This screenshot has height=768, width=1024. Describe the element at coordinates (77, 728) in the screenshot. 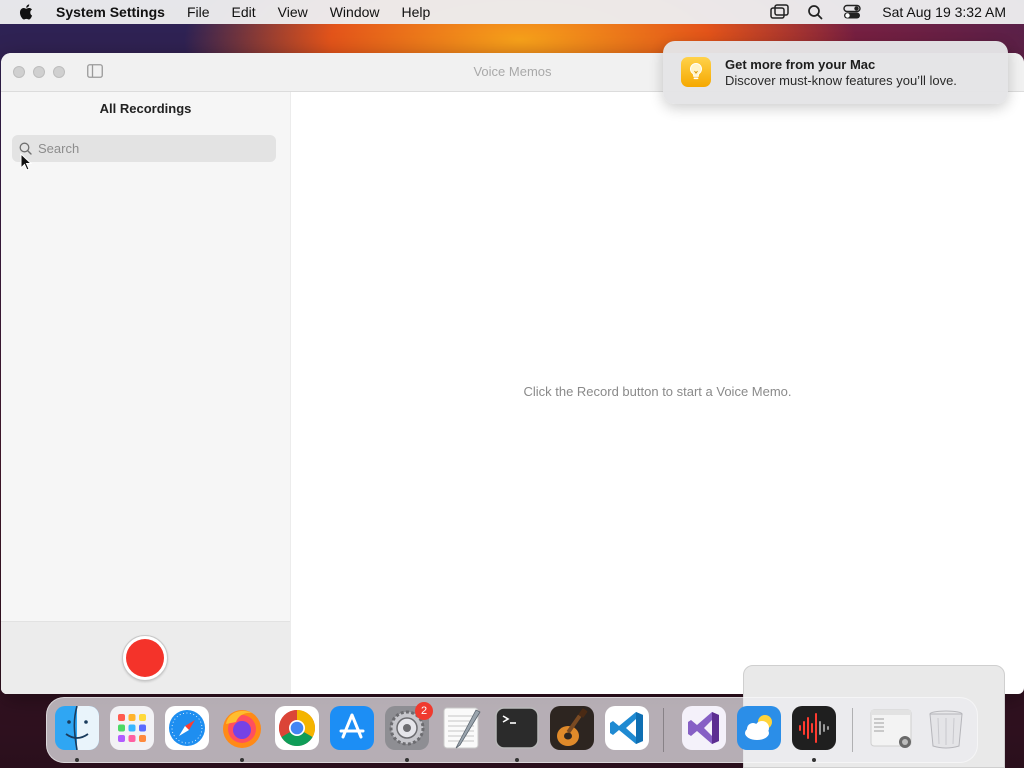

I see `dock-finder-icon` at that location.